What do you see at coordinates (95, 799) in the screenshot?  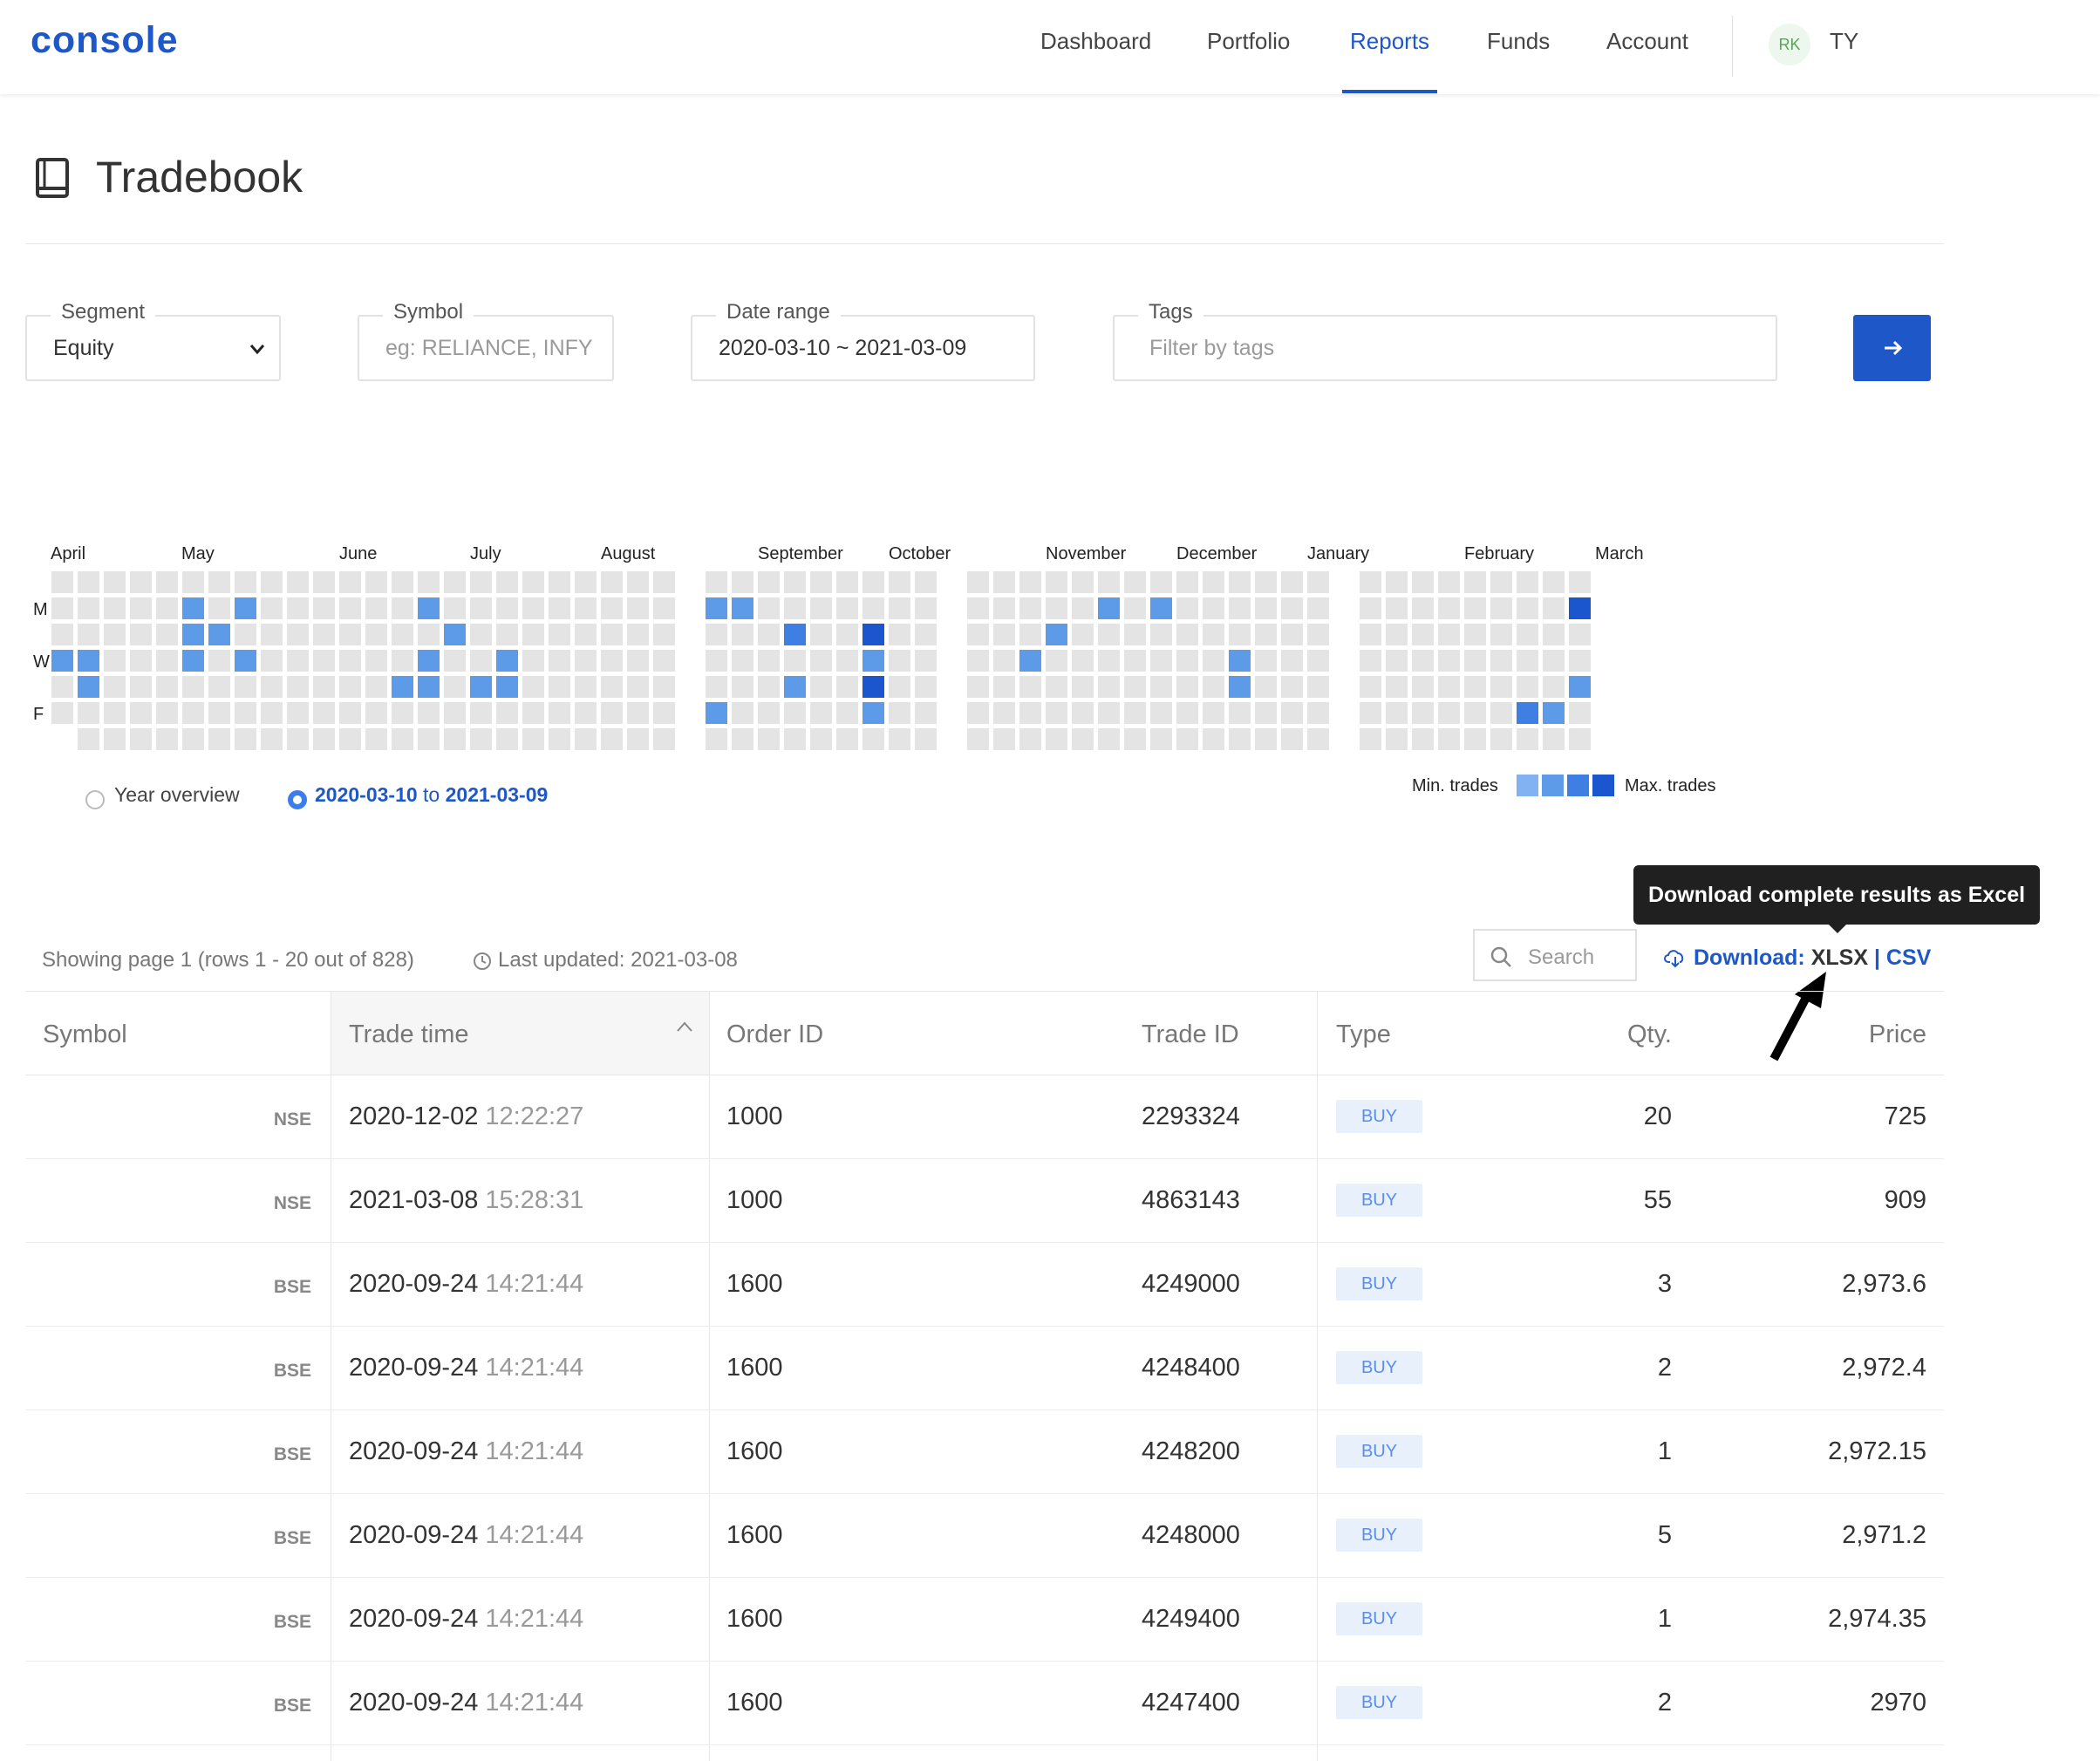 I see `year-overview-radio` at bounding box center [95, 799].